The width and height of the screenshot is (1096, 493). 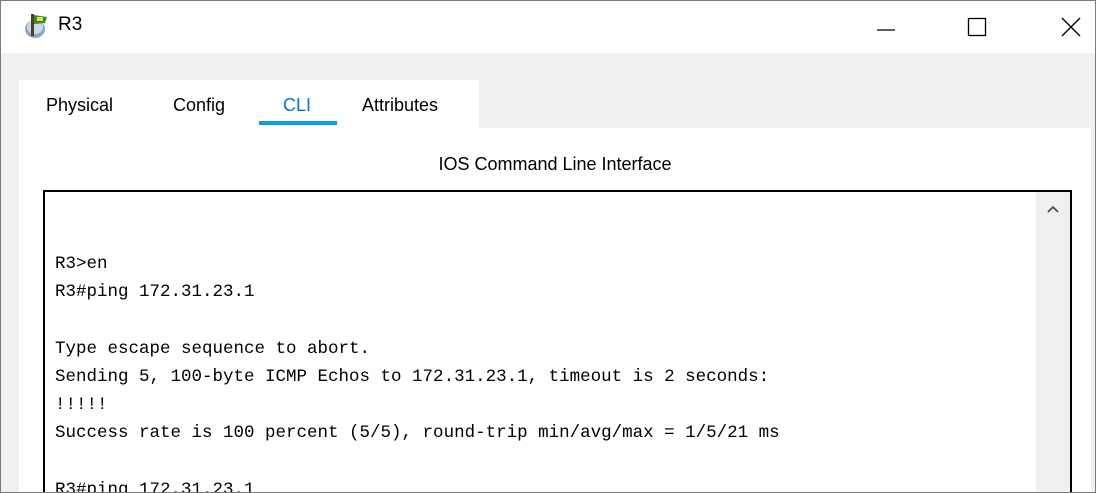 I want to click on minimize-button, so click(x=886, y=27).